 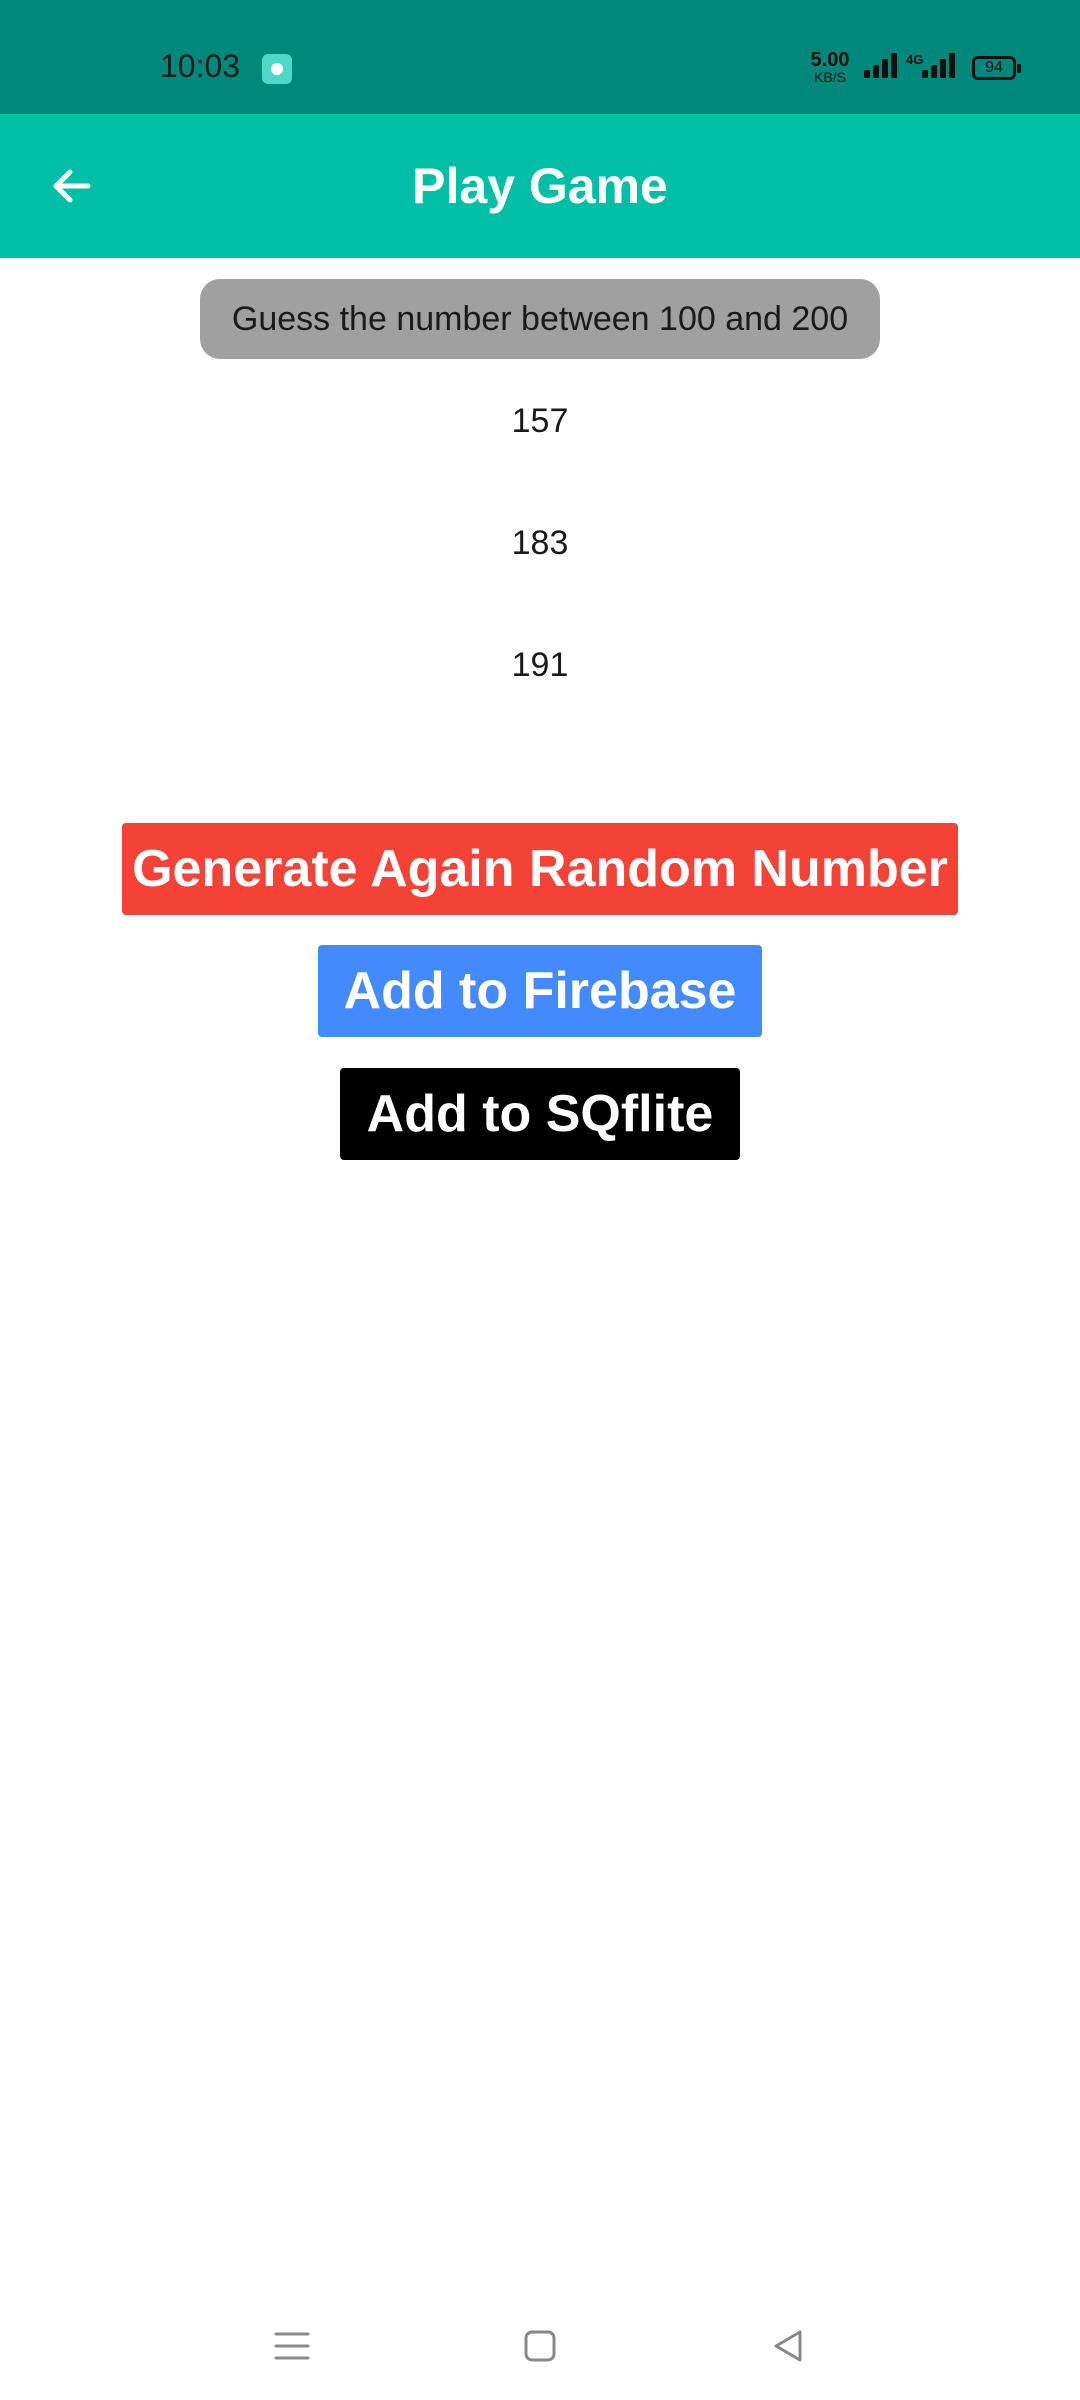 I want to click on add-to-sqflite-button: Add to SQflite, so click(x=540, y=1114).